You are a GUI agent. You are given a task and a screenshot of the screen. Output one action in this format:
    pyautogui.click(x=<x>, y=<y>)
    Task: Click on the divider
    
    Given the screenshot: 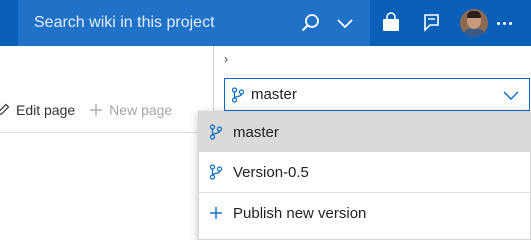 What is the action you would take?
    pyautogui.click(x=100, y=132)
    